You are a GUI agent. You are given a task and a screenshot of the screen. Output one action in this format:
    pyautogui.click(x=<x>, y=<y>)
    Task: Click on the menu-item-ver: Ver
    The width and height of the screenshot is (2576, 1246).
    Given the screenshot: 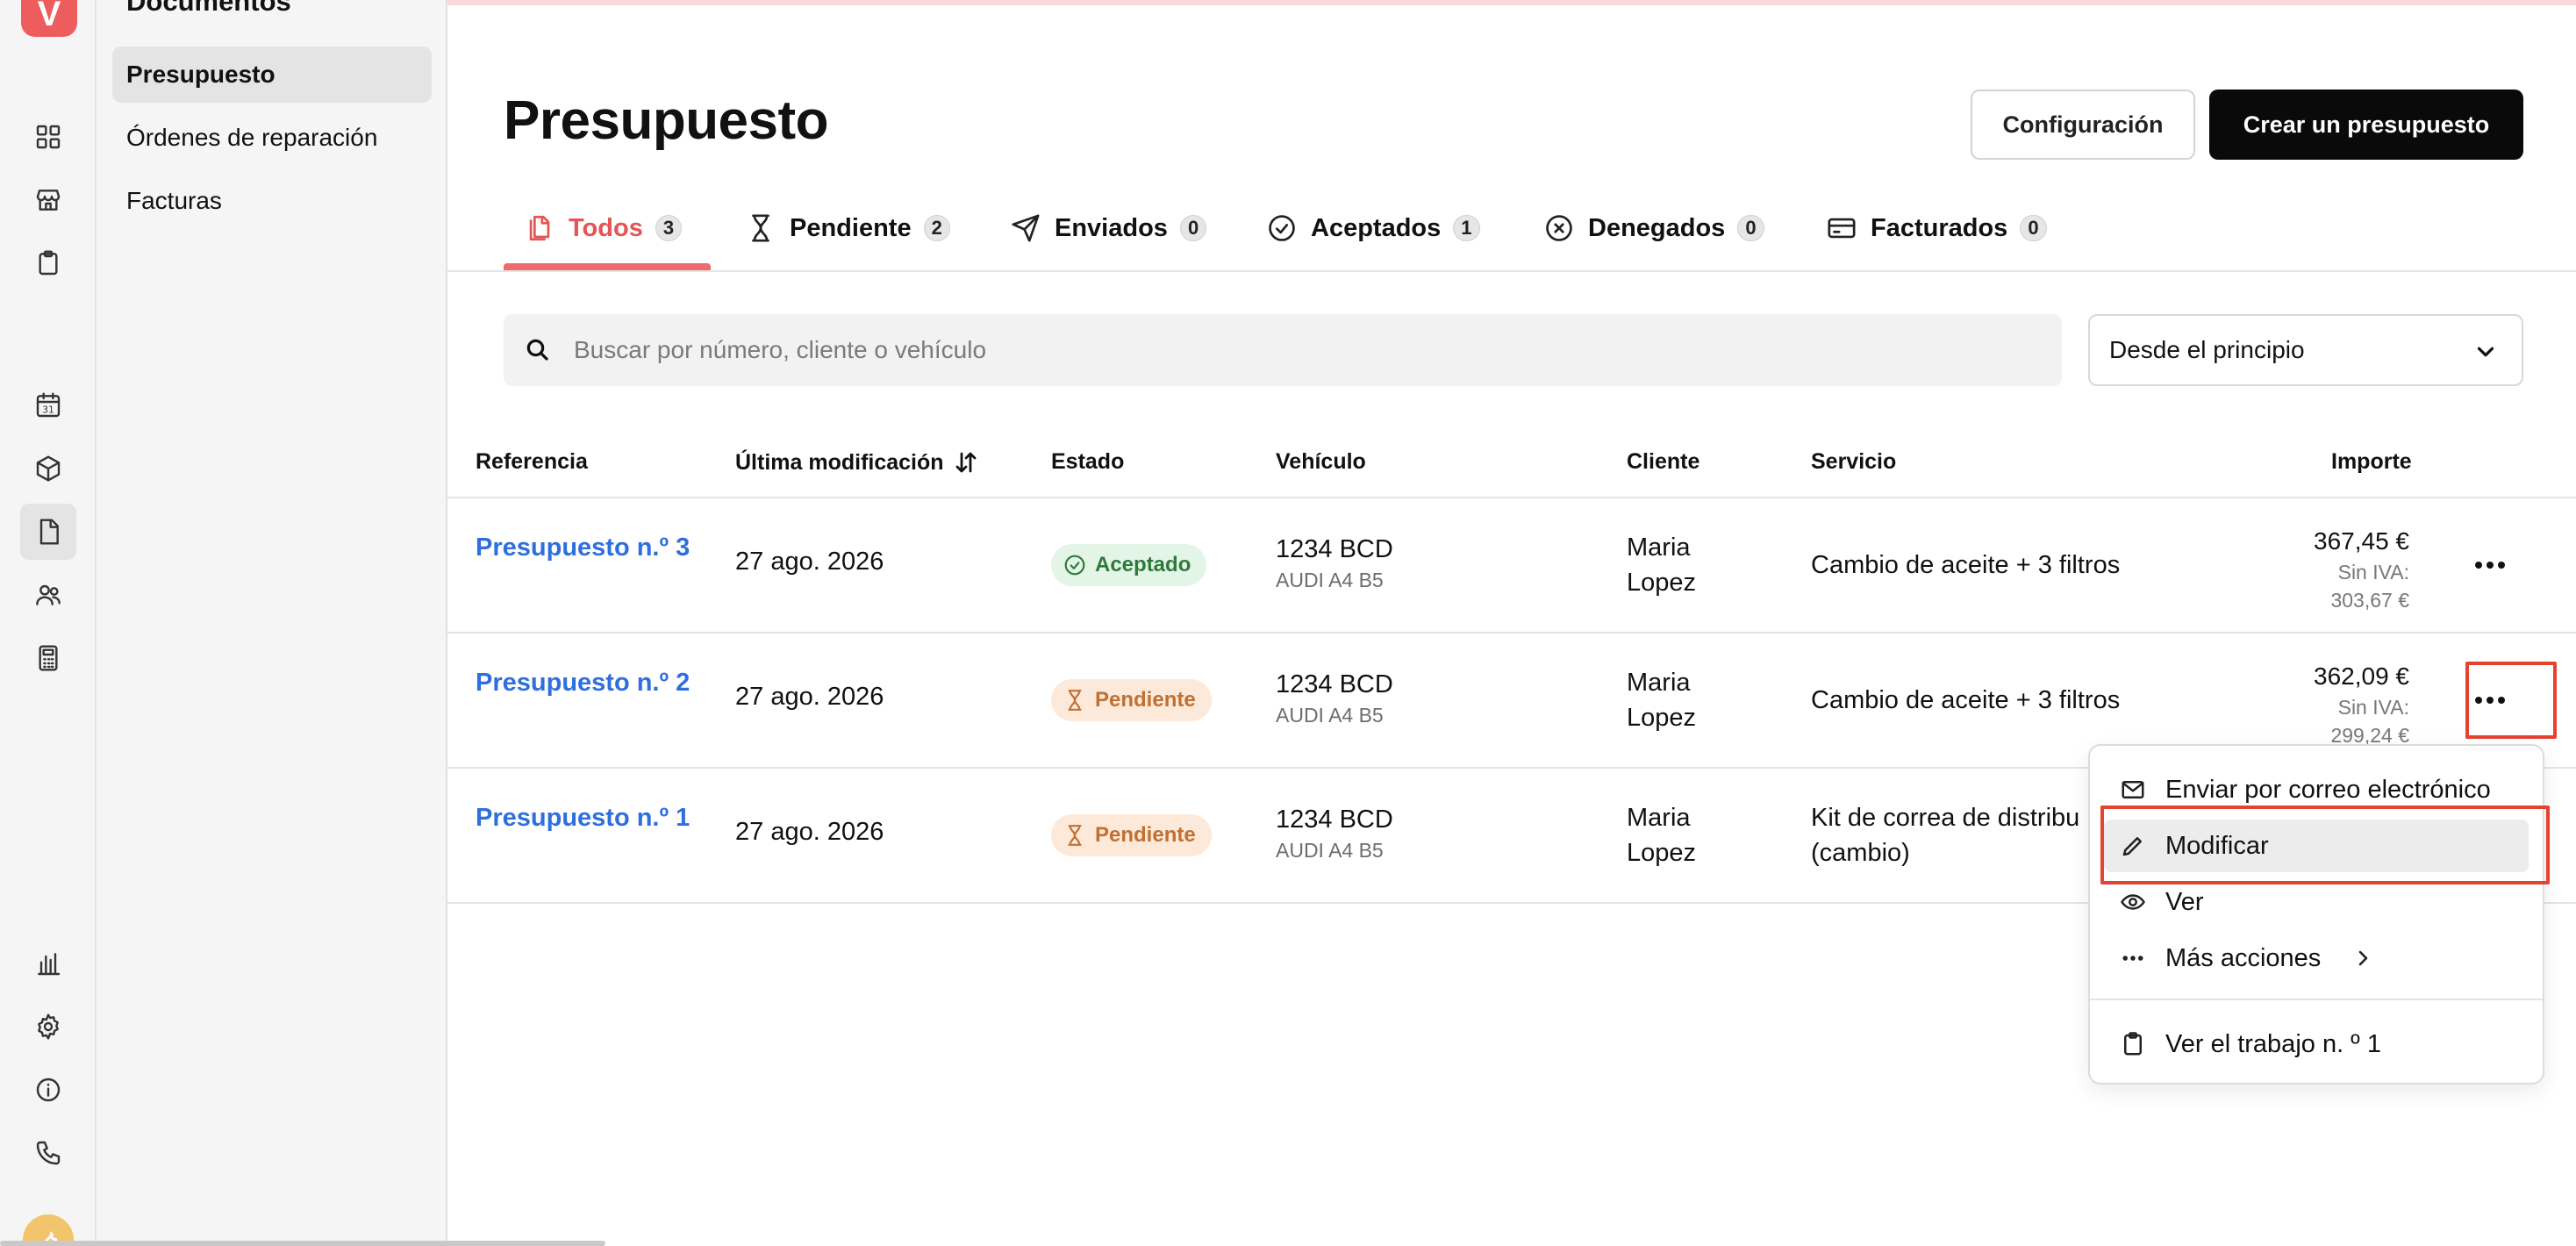 What is the action you would take?
    pyautogui.click(x=2316, y=902)
    